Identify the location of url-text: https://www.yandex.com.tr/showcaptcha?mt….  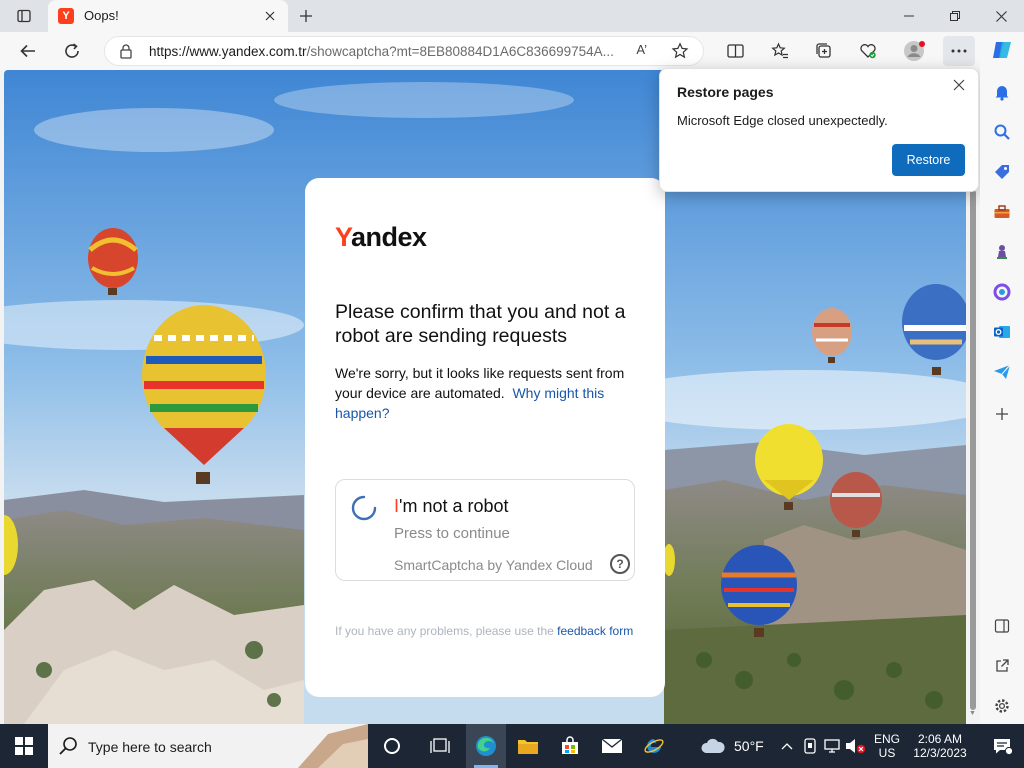
(389, 51).